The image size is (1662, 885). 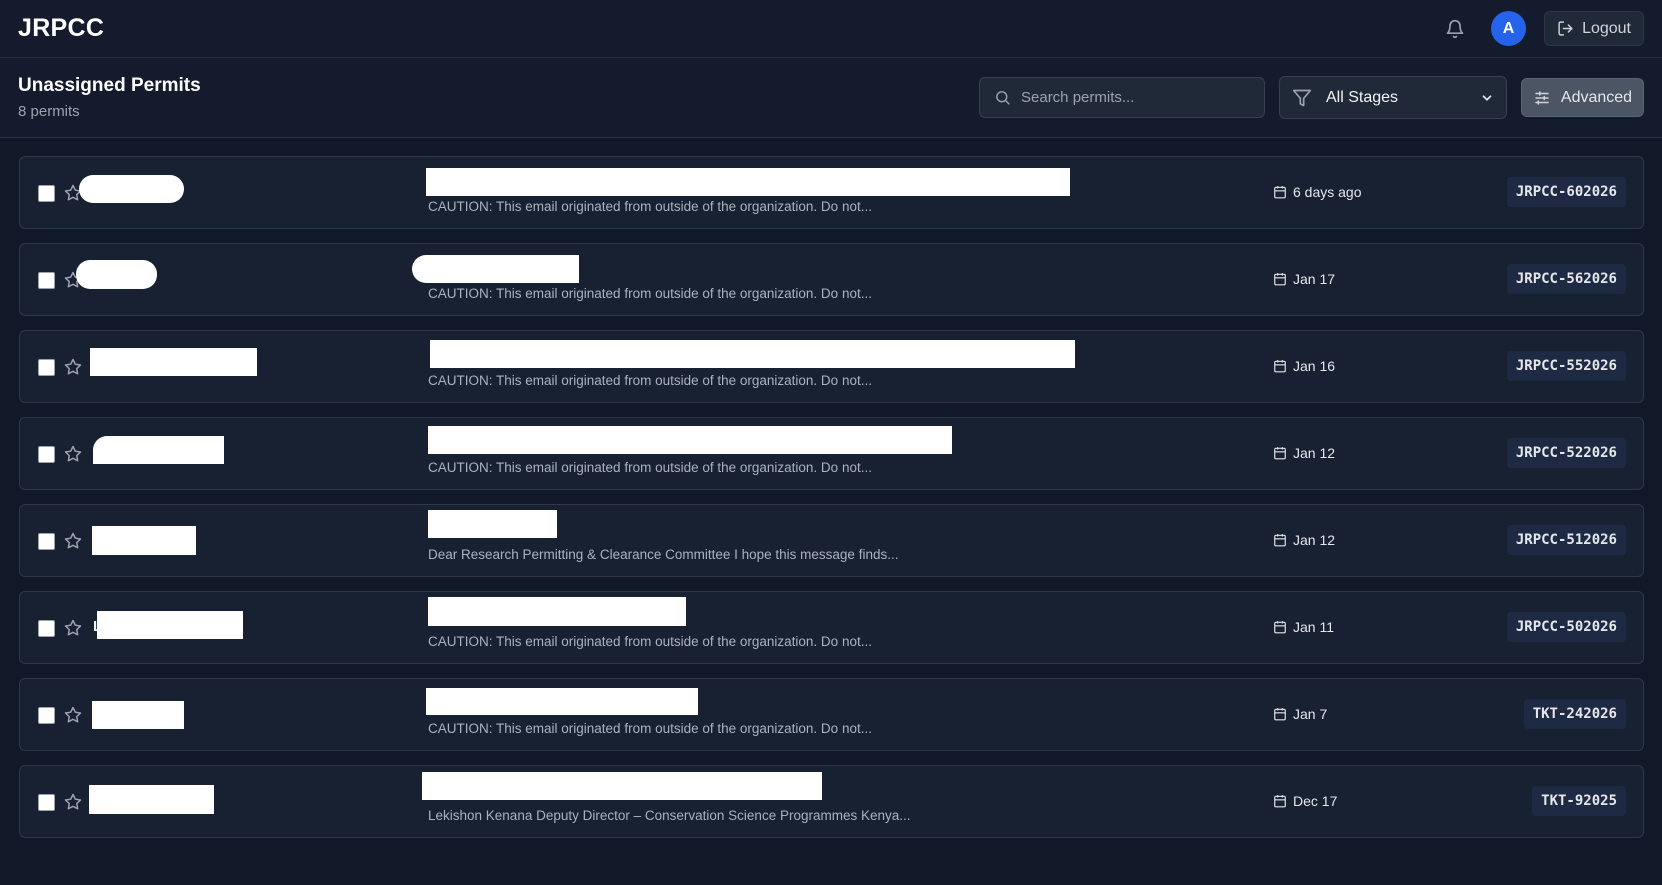 What do you see at coordinates (1003, 98) in the screenshot?
I see `search-icon` at bounding box center [1003, 98].